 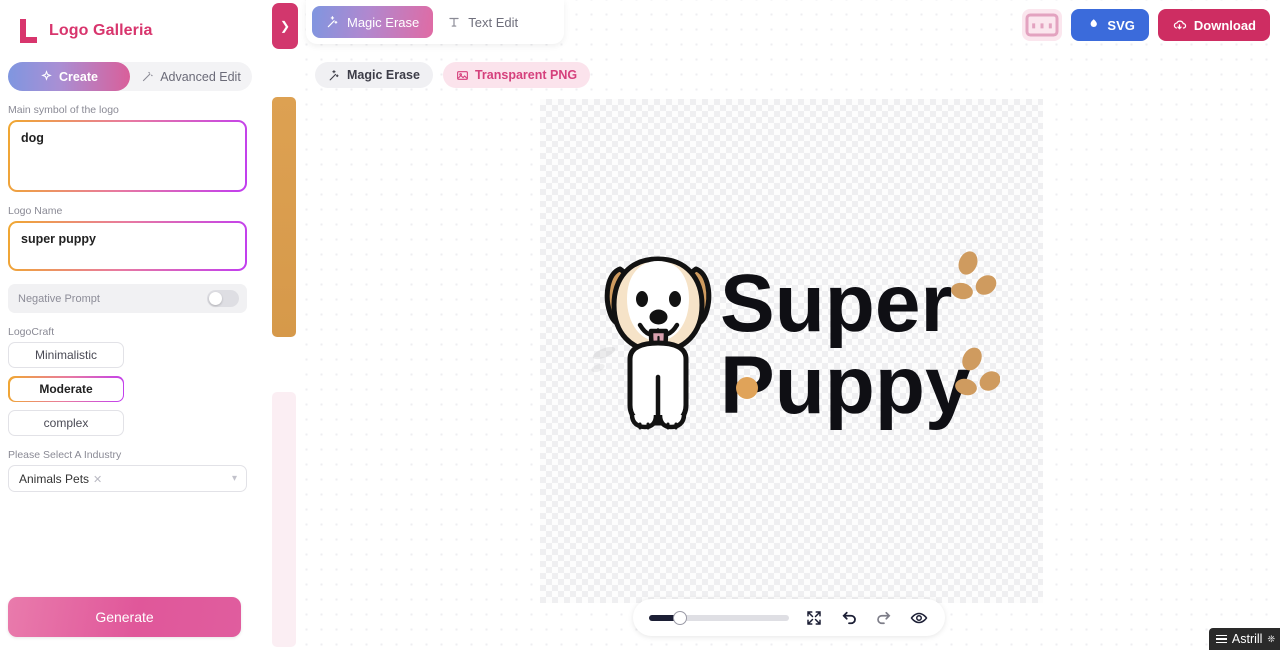 I want to click on industry-selected-tag: Animals Pets ✕, so click(x=60, y=479).